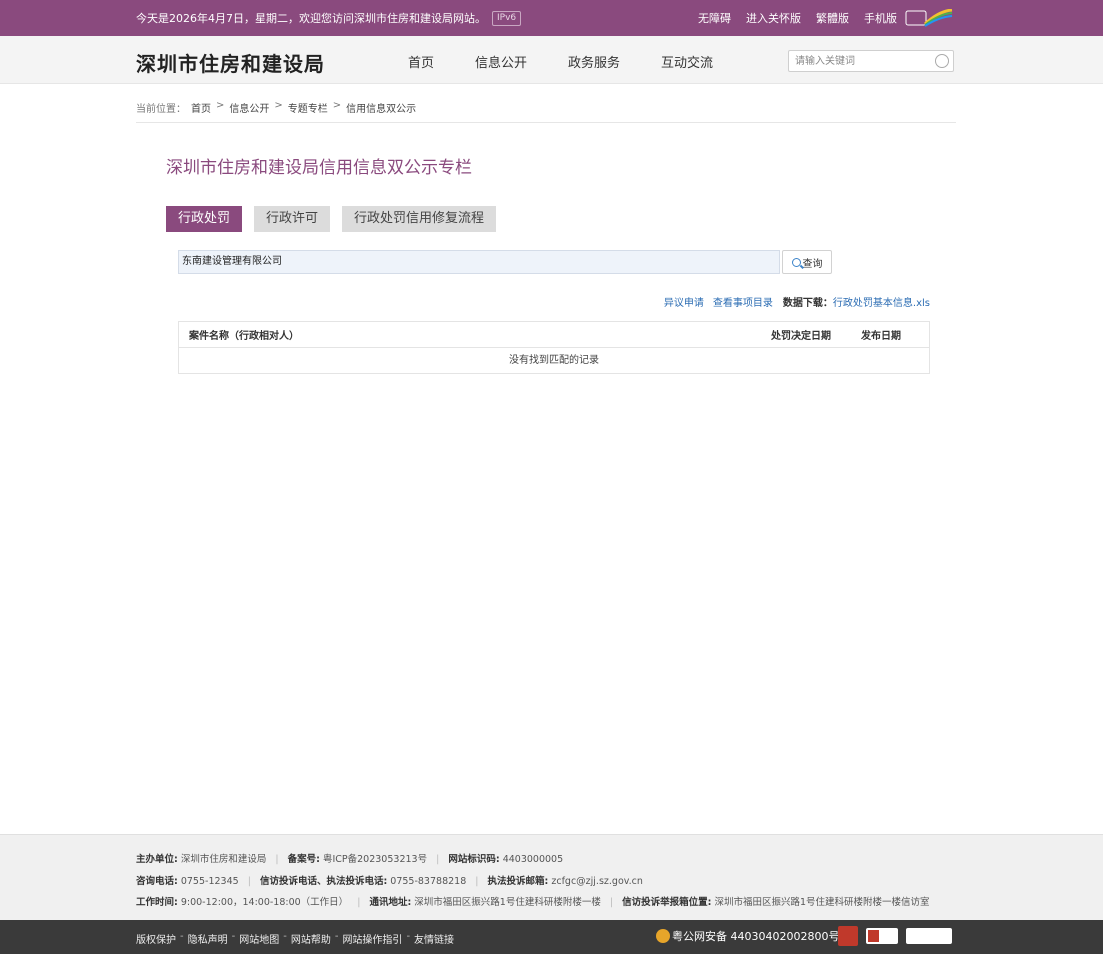 The image size is (1103, 954). What do you see at coordinates (319, 168) in the screenshot?
I see `page-title: 深圳市住房和建设局信用信息双公示专栏` at bounding box center [319, 168].